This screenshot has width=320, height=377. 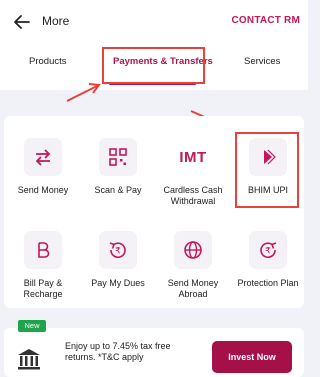 What do you see at coordinates (262, 61) in the screenshot?
I see `tab-services: Services` at bounding box center [262, 61].